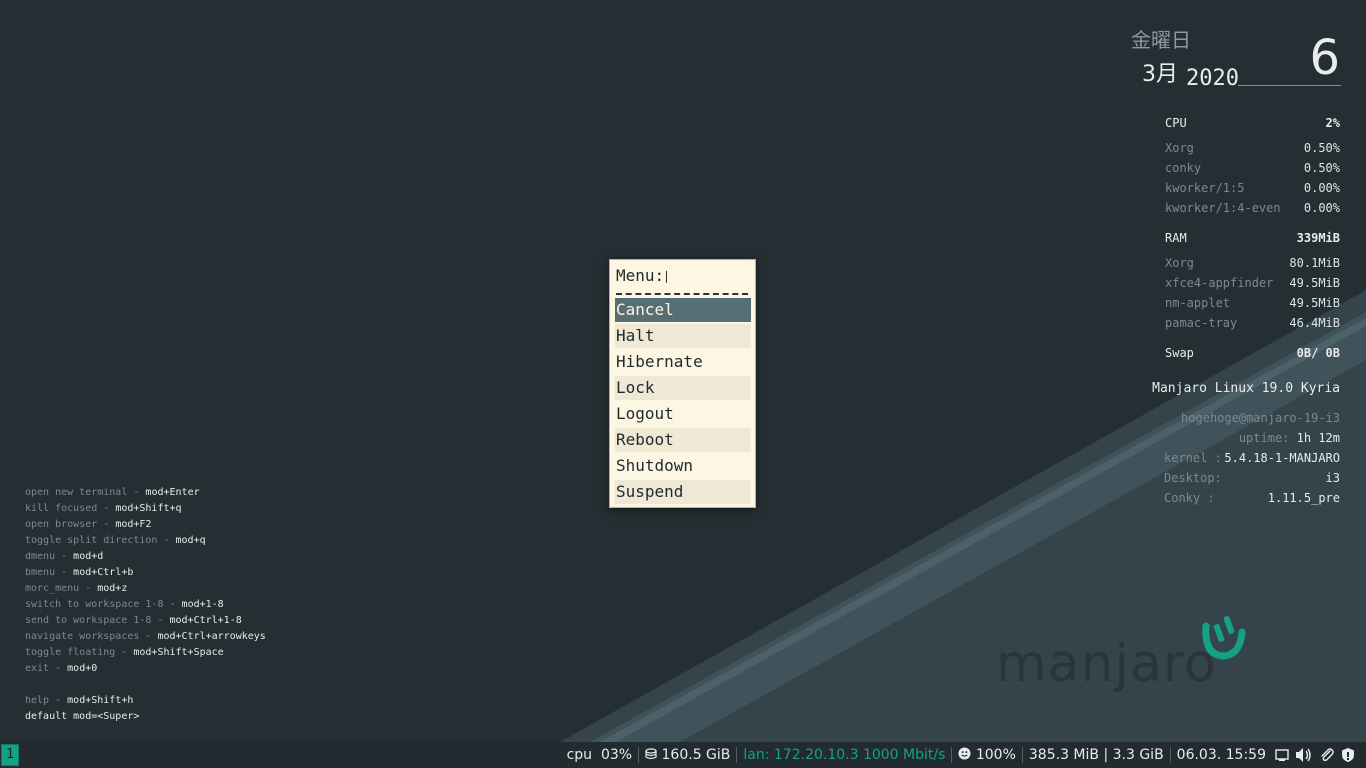 The height and width of the screenshot is (768, 1366). I want to click on keybinding-keys: mod+1-8, so click(202, 604).